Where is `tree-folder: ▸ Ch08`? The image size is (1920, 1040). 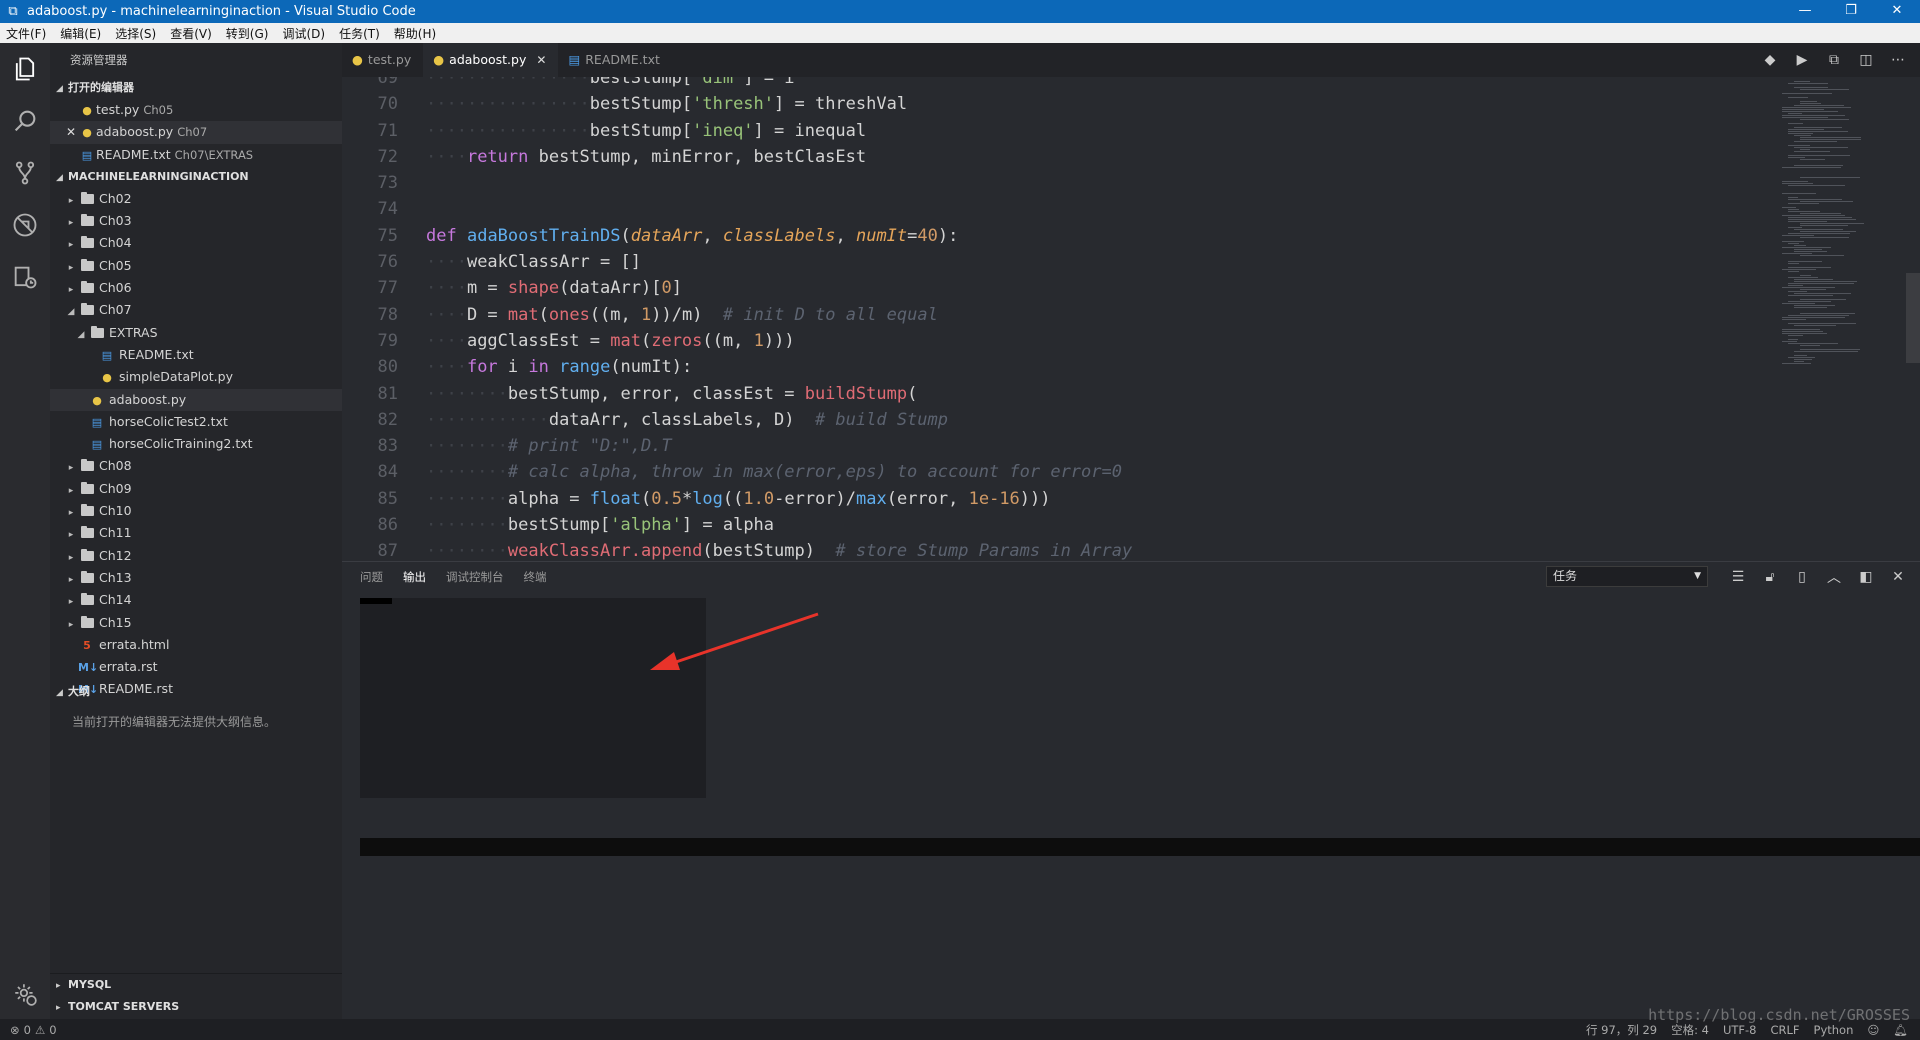
tree-folder: ▸ Ch08 is located at coordinates (196, 466).